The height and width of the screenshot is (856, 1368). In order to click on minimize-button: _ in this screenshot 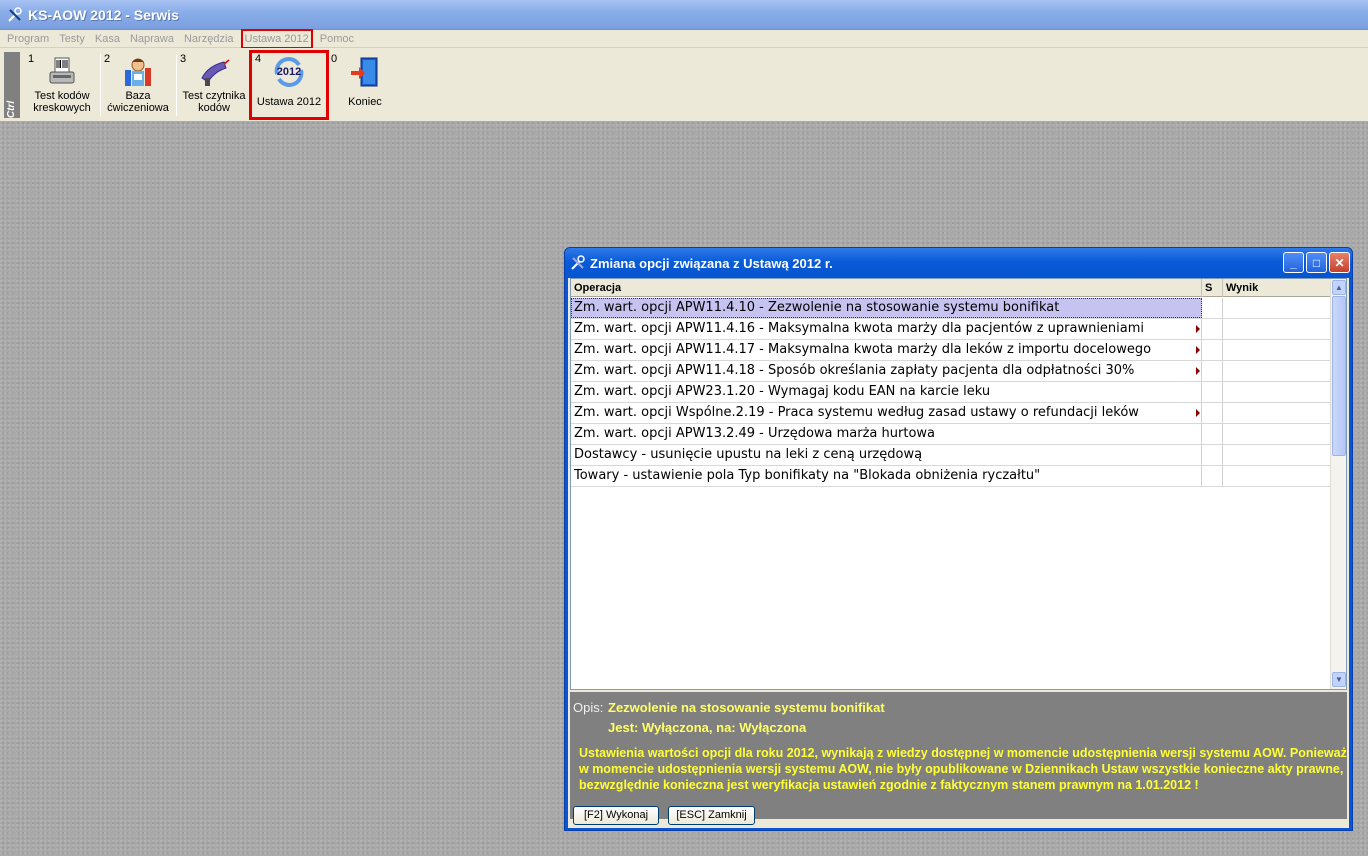, I will do `click(1293, 262)`.